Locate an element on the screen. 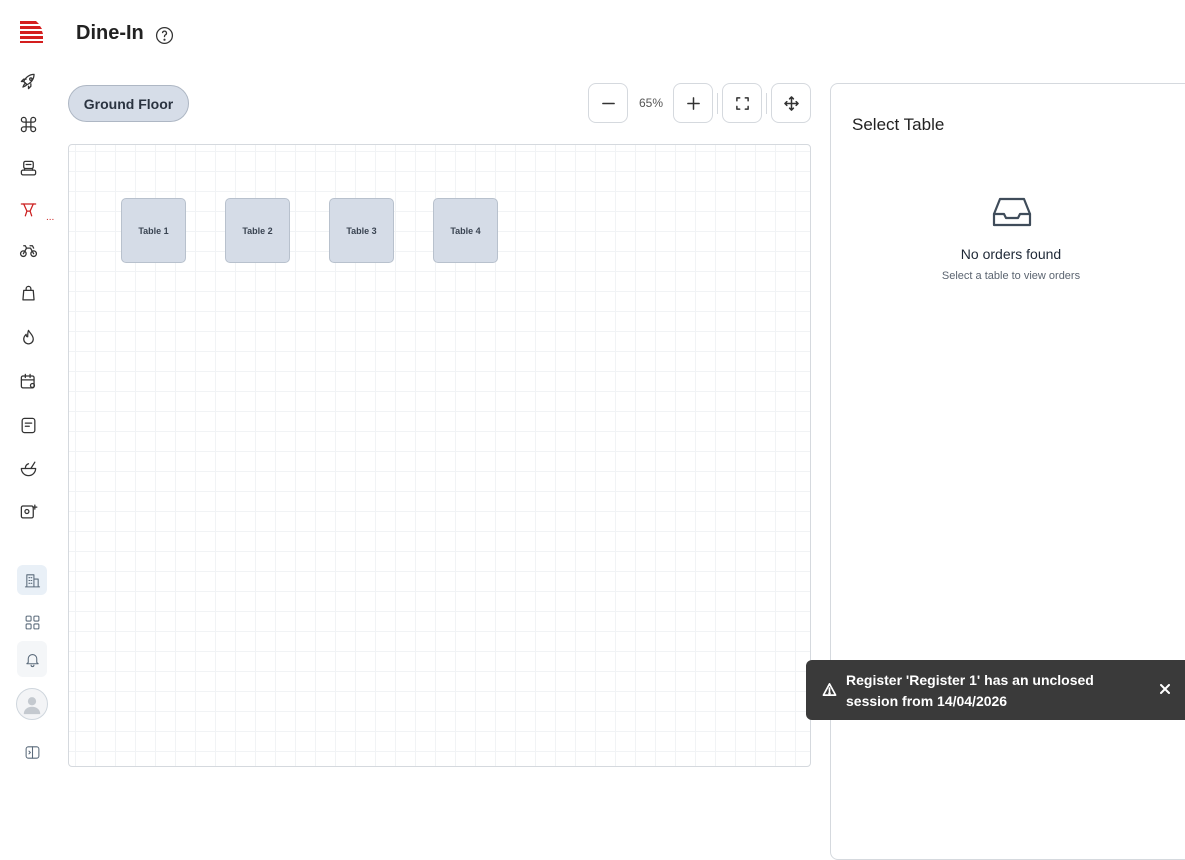  user-avatar is located at coordinates (32, 704).